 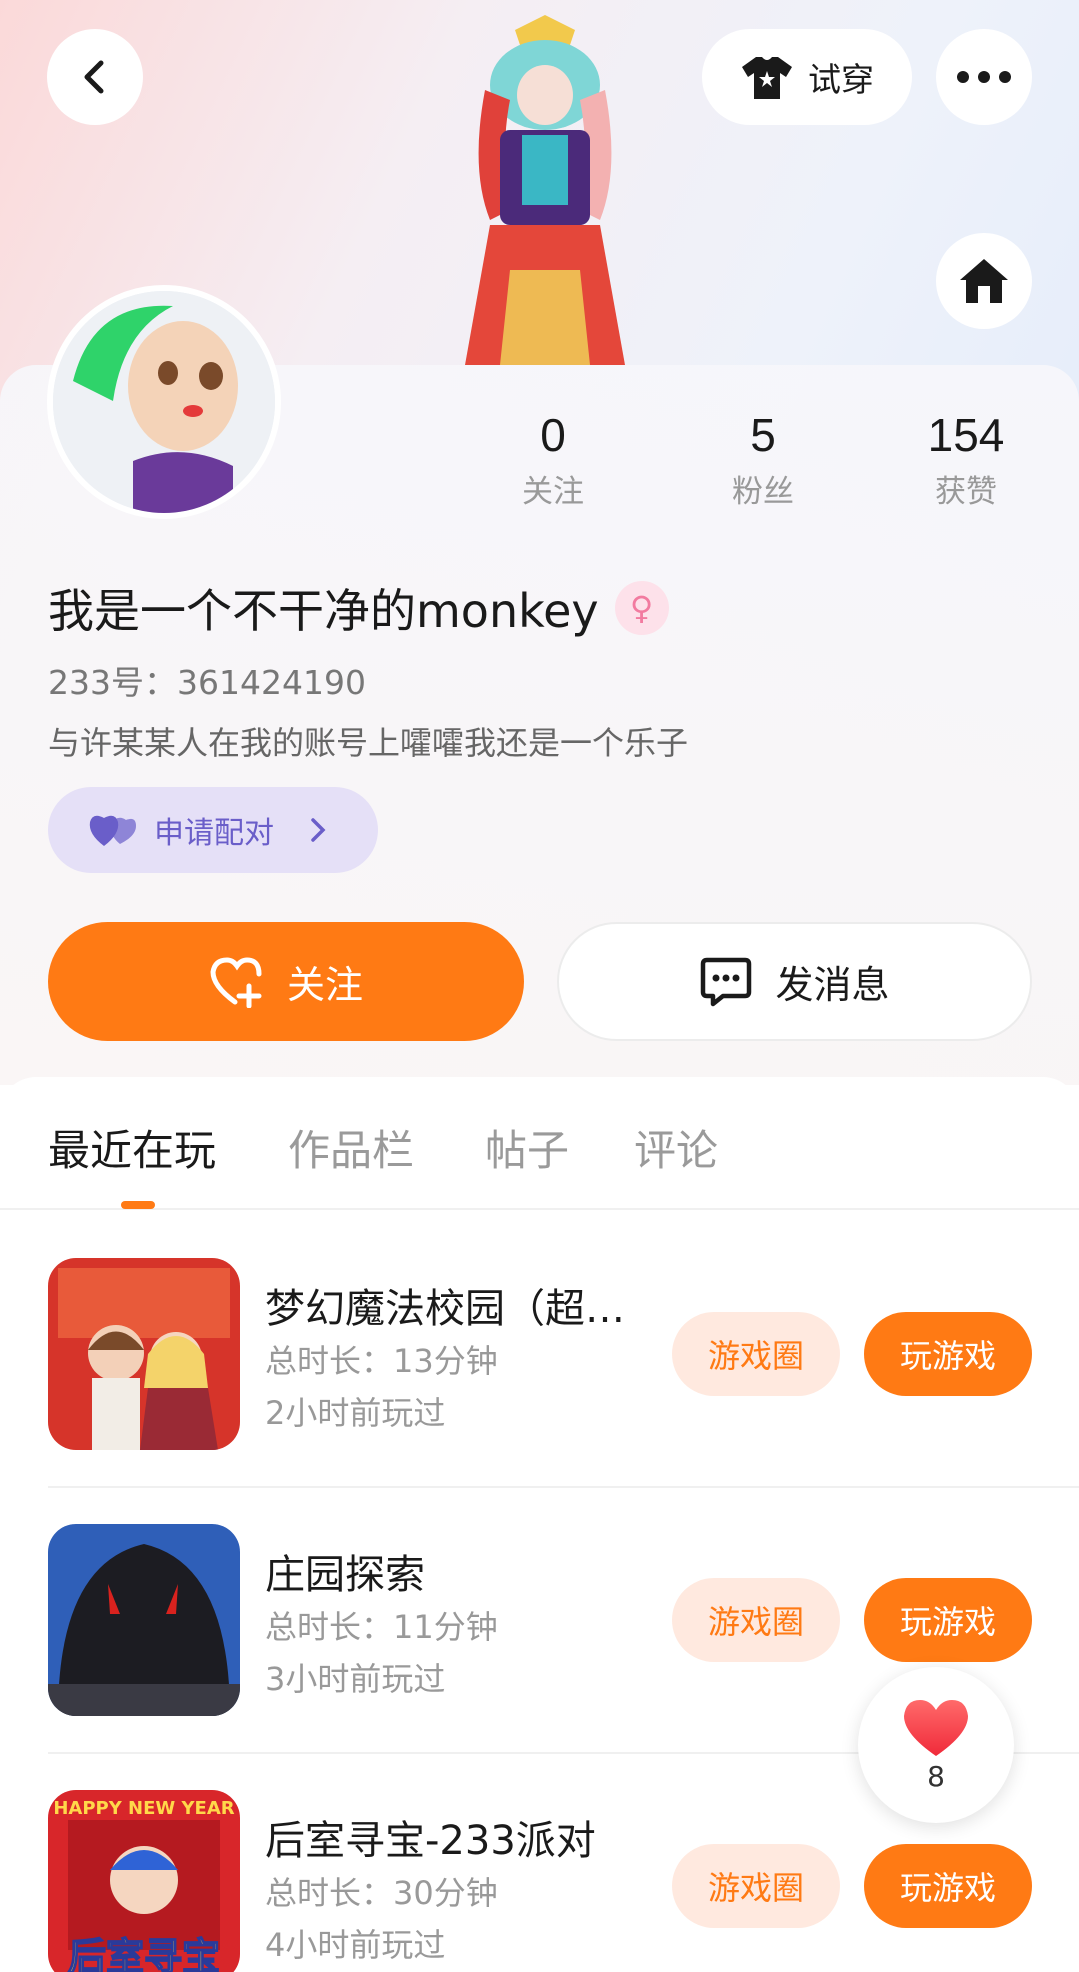 What do you see at coordinates (351, 1147) in the screenshot?
I see `tab-works: 作品栏` at bounding box center [351, 1147].